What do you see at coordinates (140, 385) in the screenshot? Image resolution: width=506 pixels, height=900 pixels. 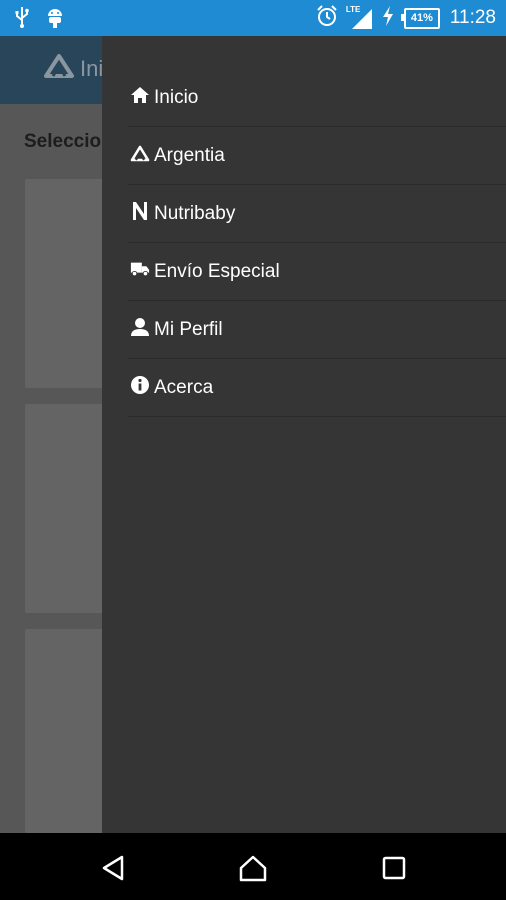 I see `info-icon` at bounding box center [140, 385].